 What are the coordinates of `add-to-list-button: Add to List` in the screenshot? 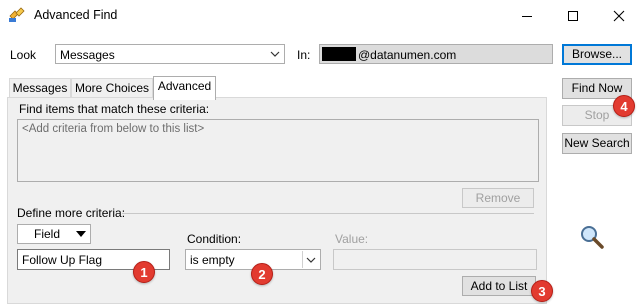 It's located at (499, 286).